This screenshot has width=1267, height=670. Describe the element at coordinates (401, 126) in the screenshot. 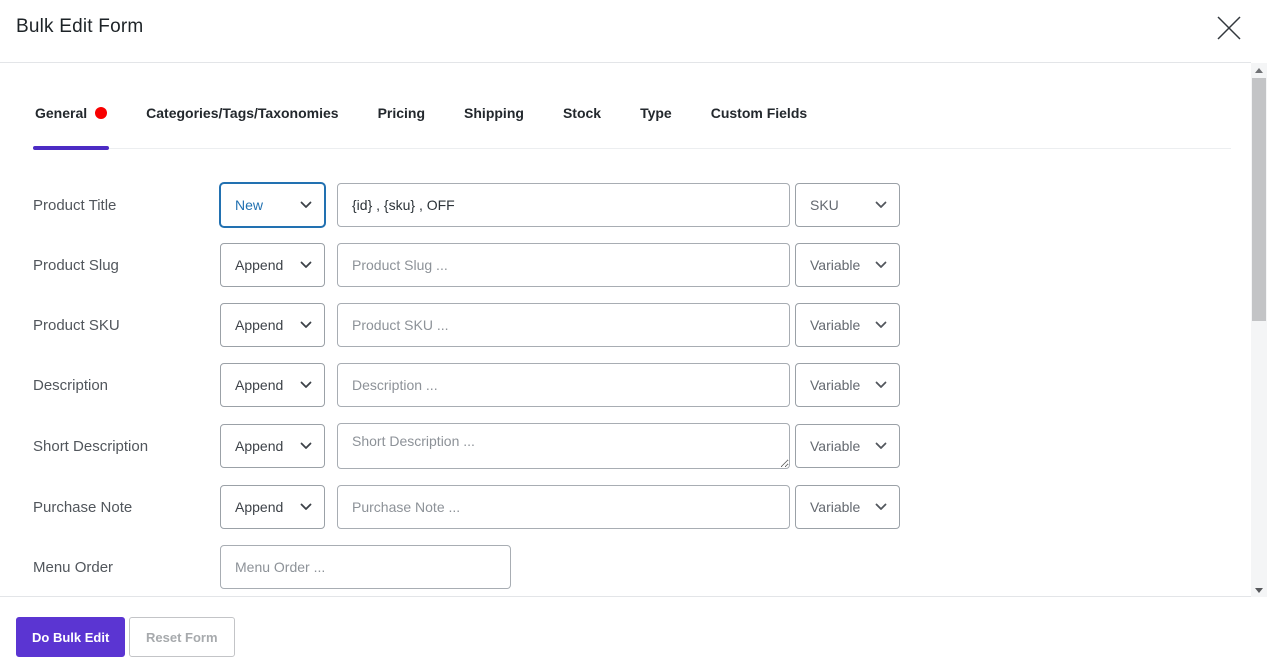

I see `tab-pricing: Pricing` at that location.